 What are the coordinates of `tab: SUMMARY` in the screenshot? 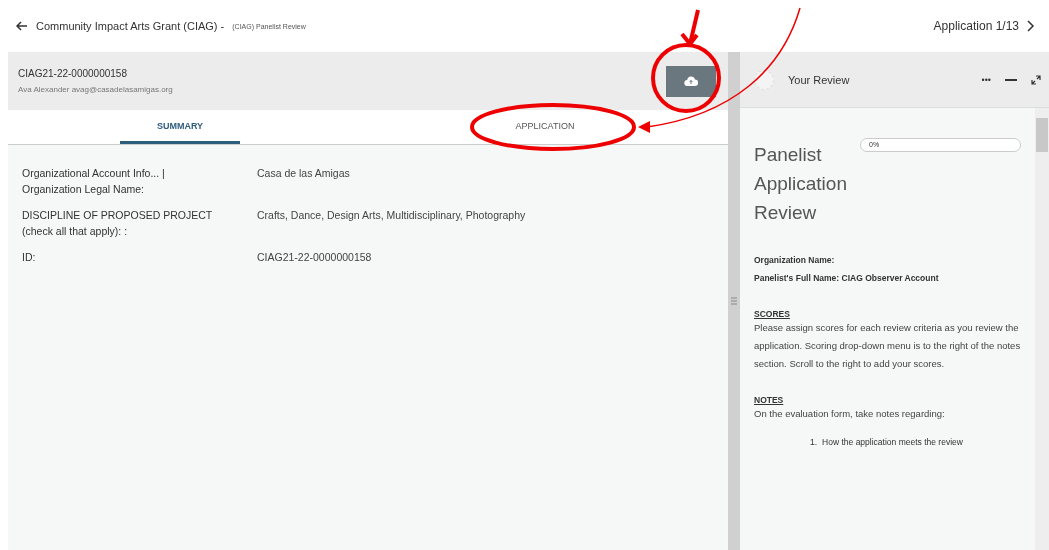 It's located at (180, 127).